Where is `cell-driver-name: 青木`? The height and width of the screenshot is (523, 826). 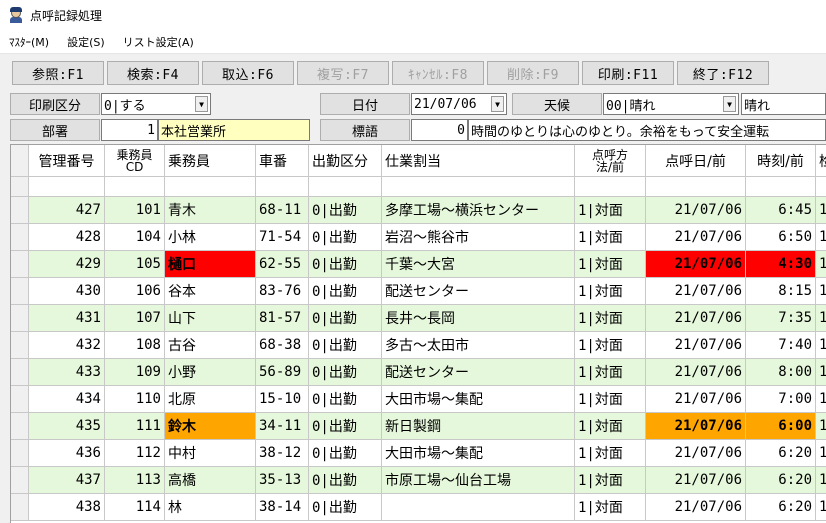 cell-driver-name: 青木 is located at coordinates (210, 210).